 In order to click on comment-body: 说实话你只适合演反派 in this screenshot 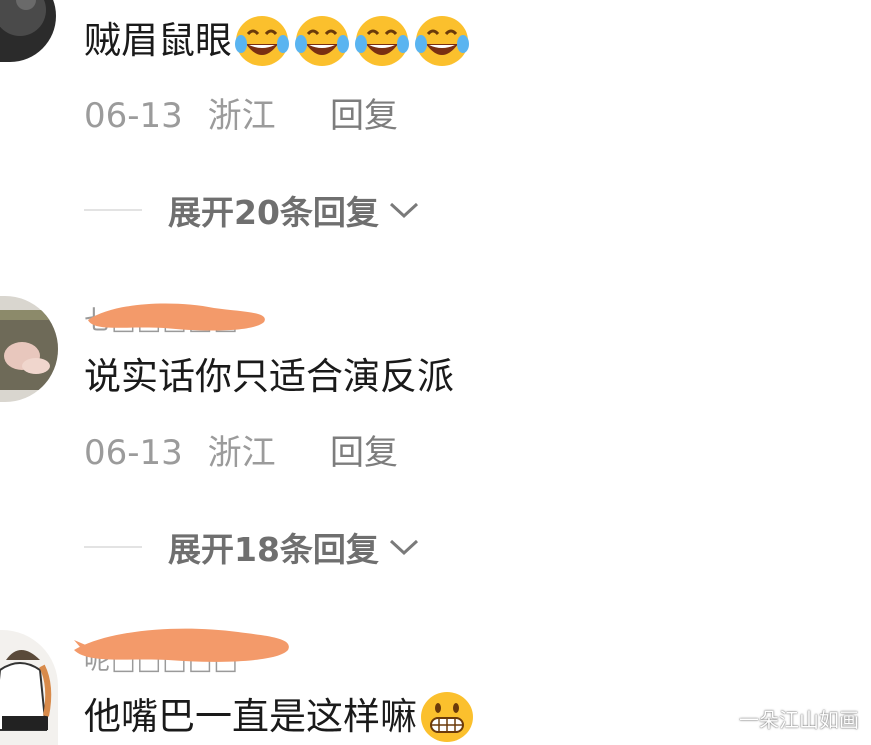, I will do `click(269, 376)`.